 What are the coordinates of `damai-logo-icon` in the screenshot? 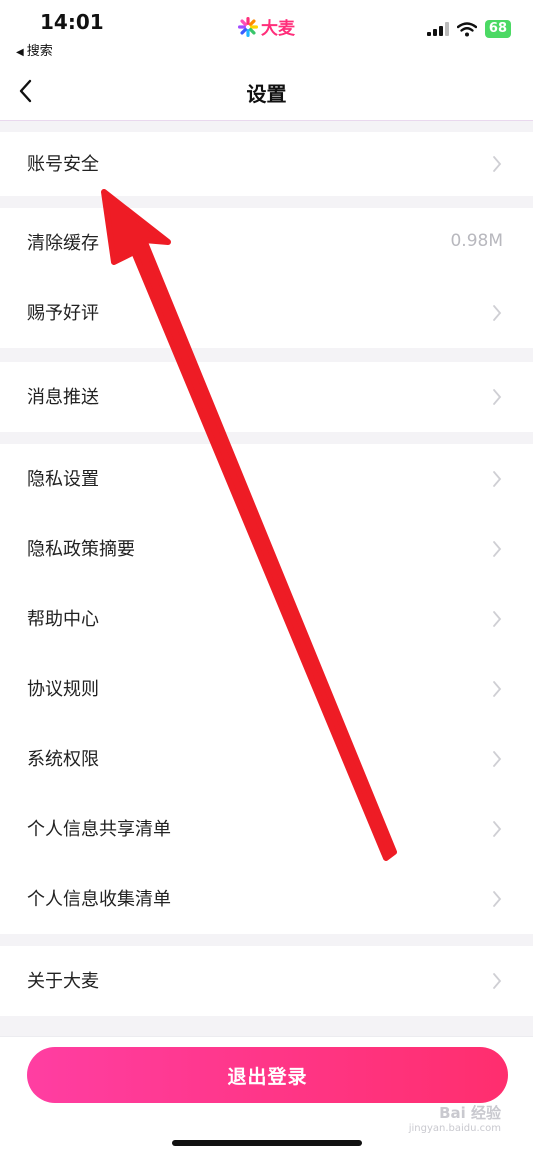 It's located at (248, 26).